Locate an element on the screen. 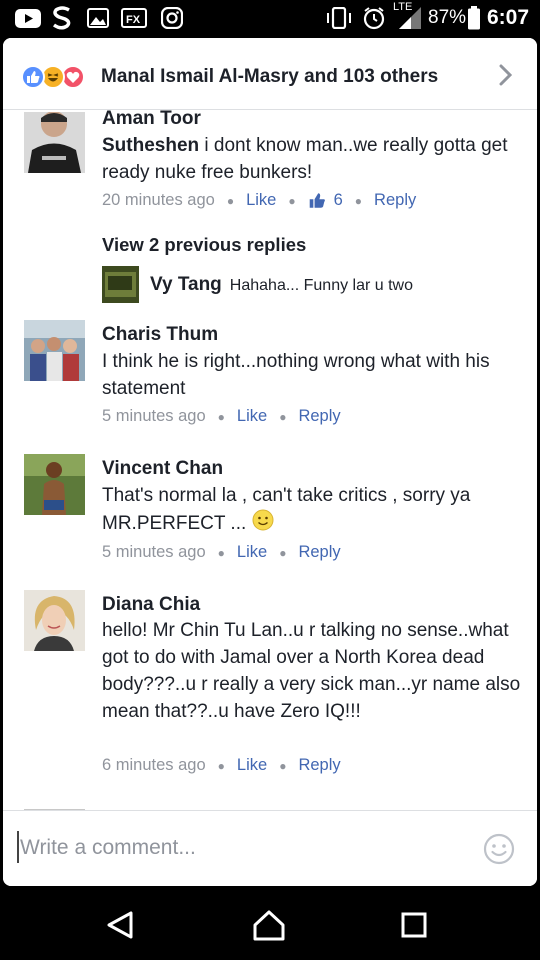 The image size is (540, 960). home-icon is located at coordinates (269, 925).